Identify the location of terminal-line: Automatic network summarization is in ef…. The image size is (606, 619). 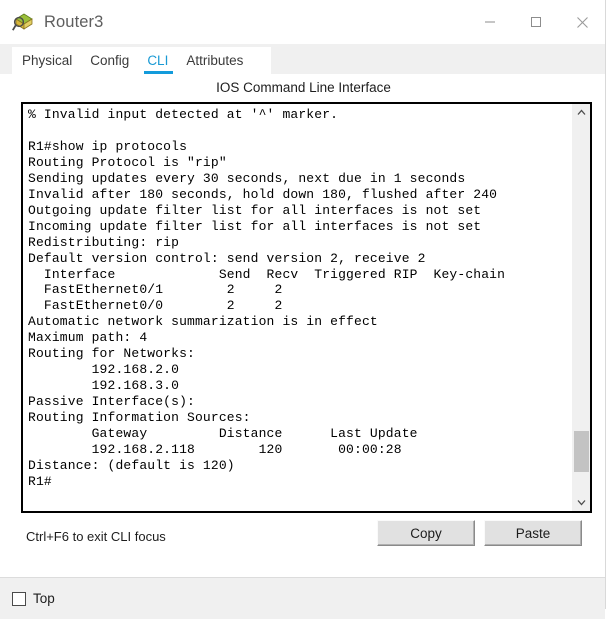
(203, 322).